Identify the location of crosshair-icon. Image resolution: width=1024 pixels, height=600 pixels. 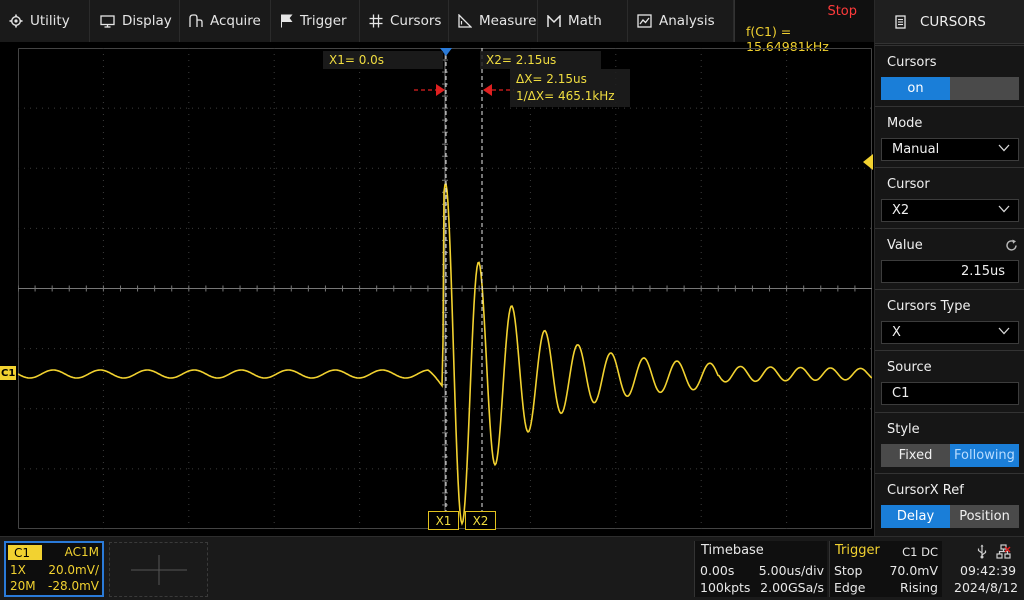
(376, 21).